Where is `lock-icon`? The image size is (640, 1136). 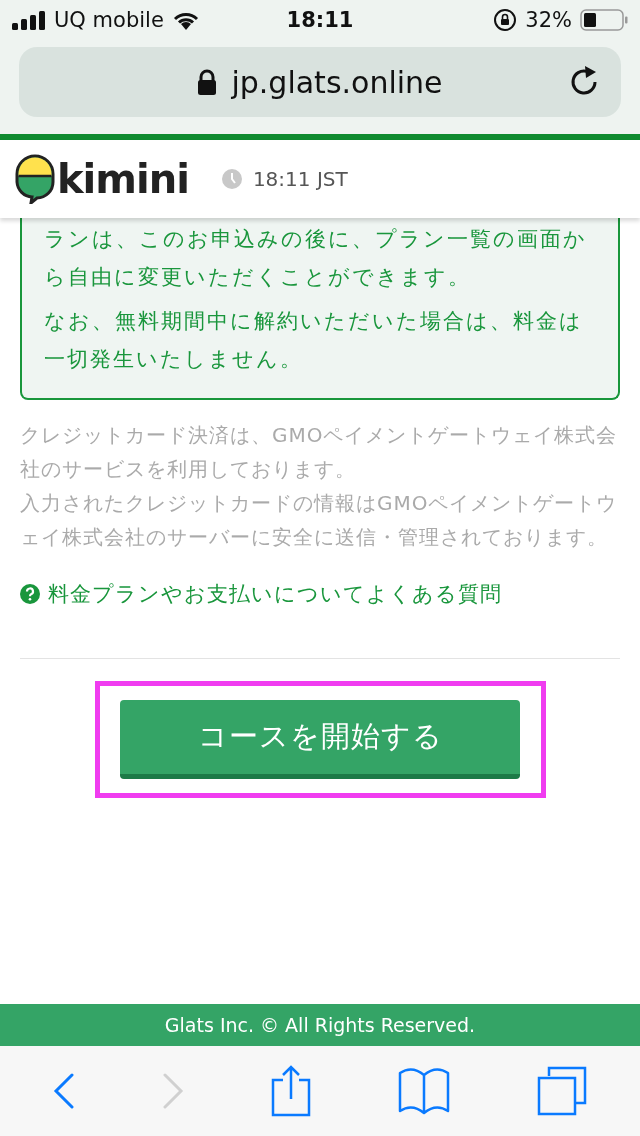
lock-icon is located at coordinates (207, 82).